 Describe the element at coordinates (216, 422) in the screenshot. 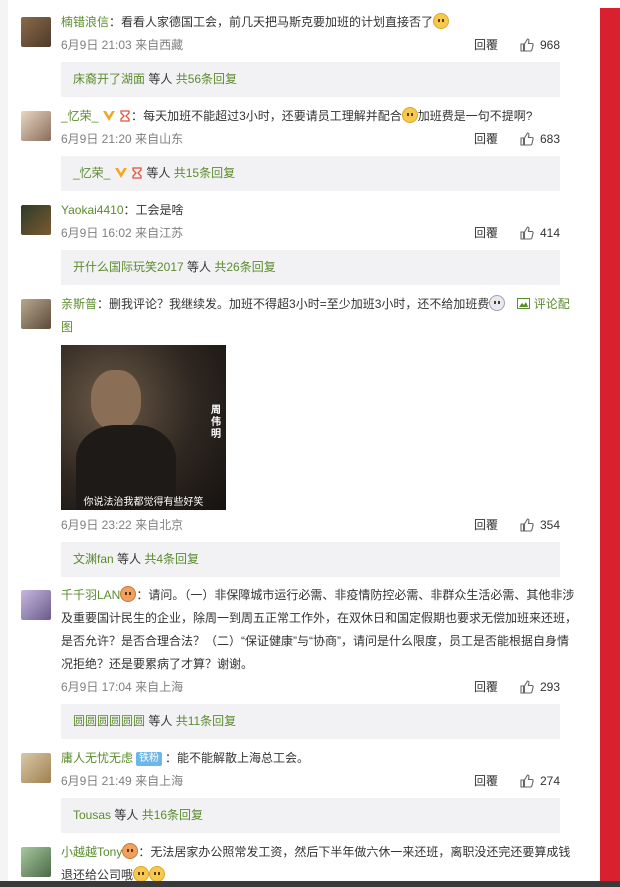

I see `image-name-caption: 周伟明` at that location.